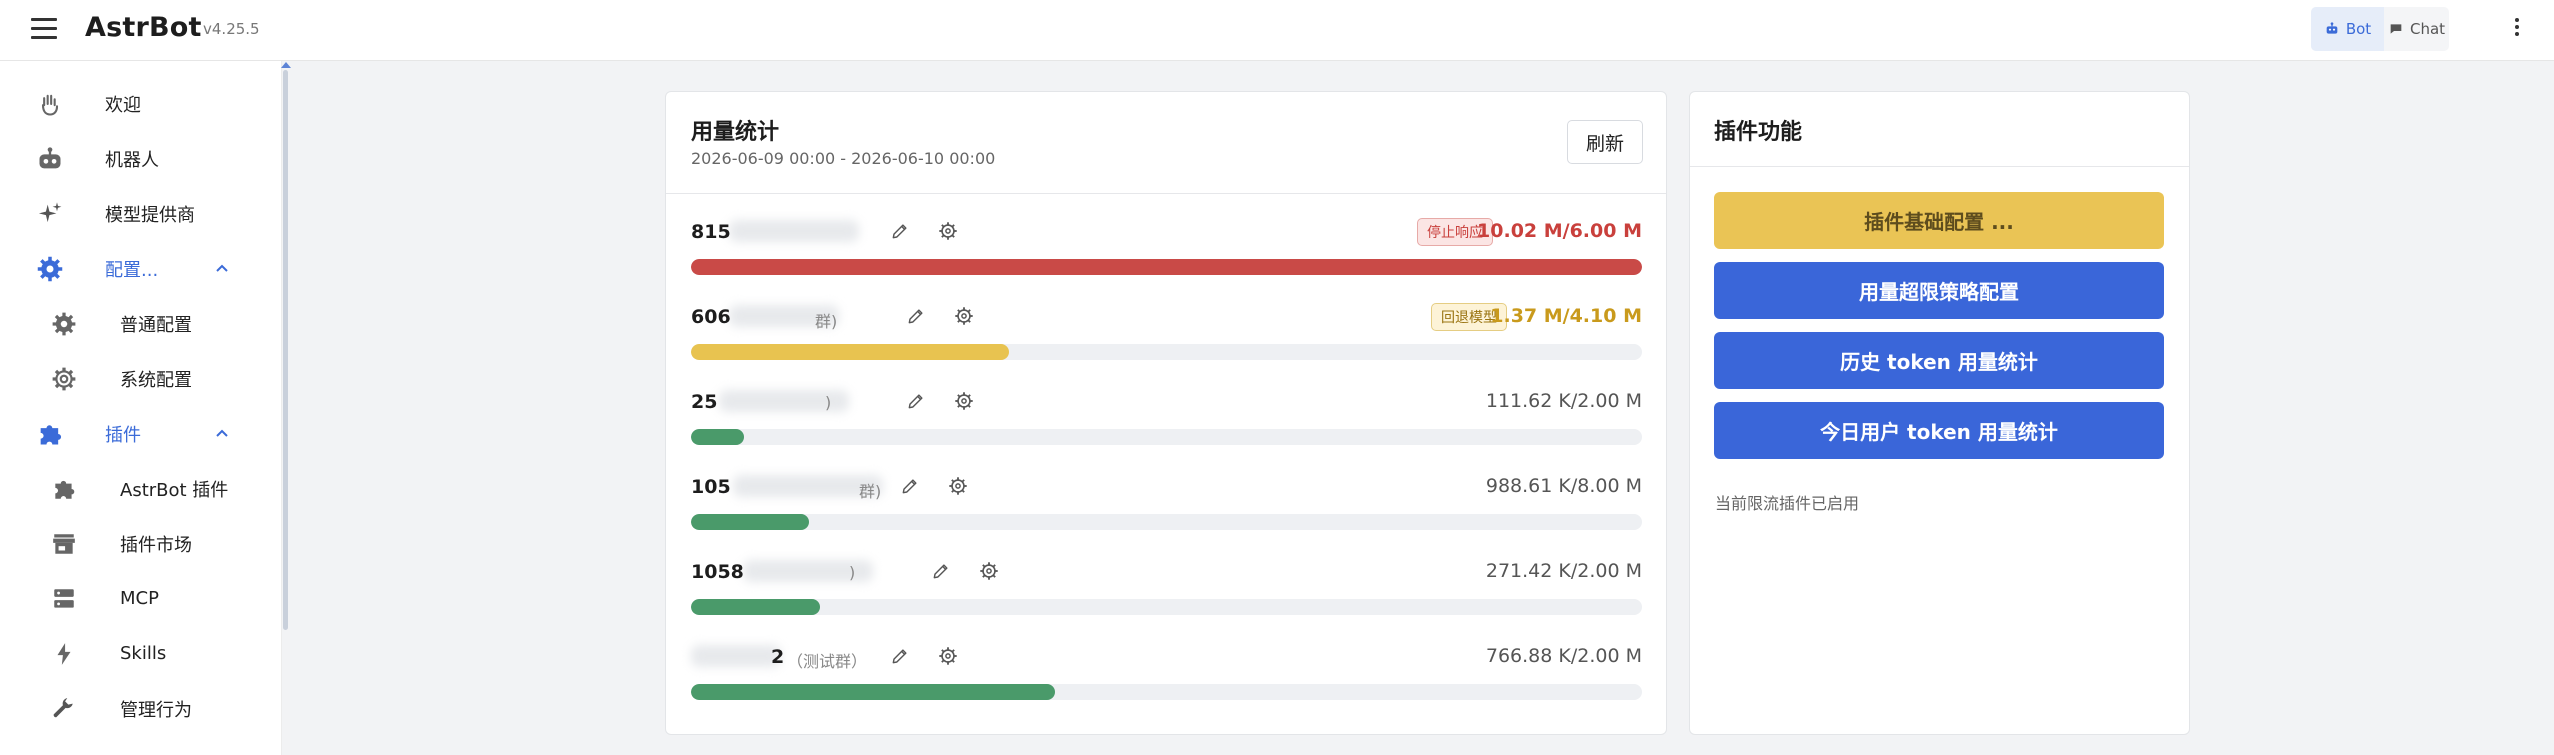 This screenshot has width=2554, height=755. Describe the element at coordinates (711, 487) in the screenshot. I see `group-id: 105` at that location.